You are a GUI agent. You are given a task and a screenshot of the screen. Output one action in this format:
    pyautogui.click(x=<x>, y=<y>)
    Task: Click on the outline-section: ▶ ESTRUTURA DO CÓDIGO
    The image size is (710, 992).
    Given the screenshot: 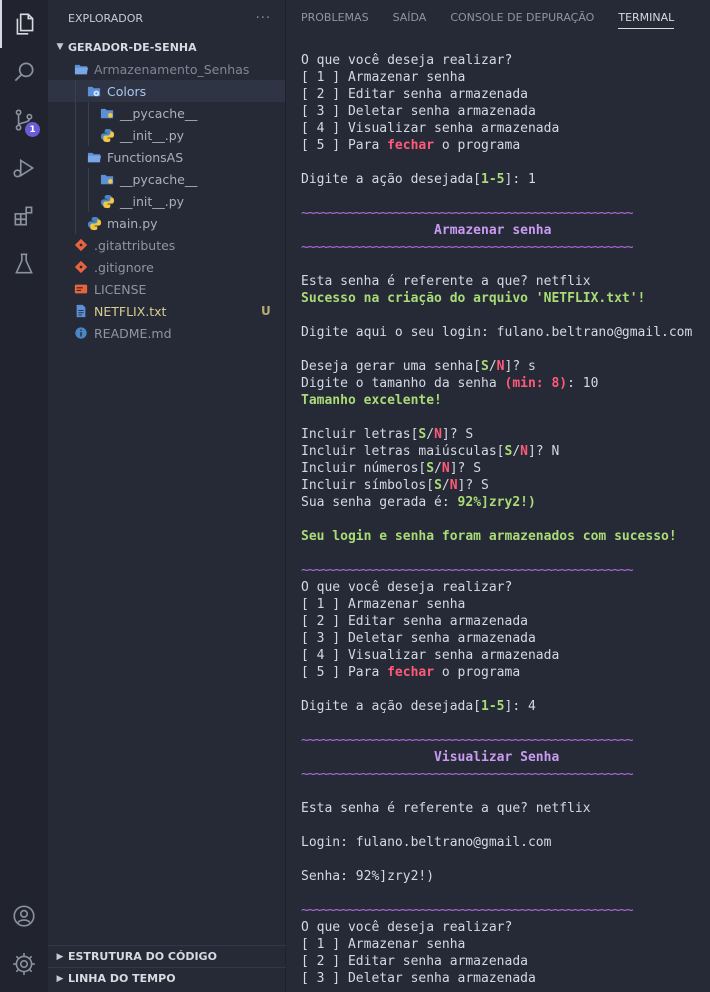 What is the action you would take?
    pyautogui.click(x=167, y=956)
    